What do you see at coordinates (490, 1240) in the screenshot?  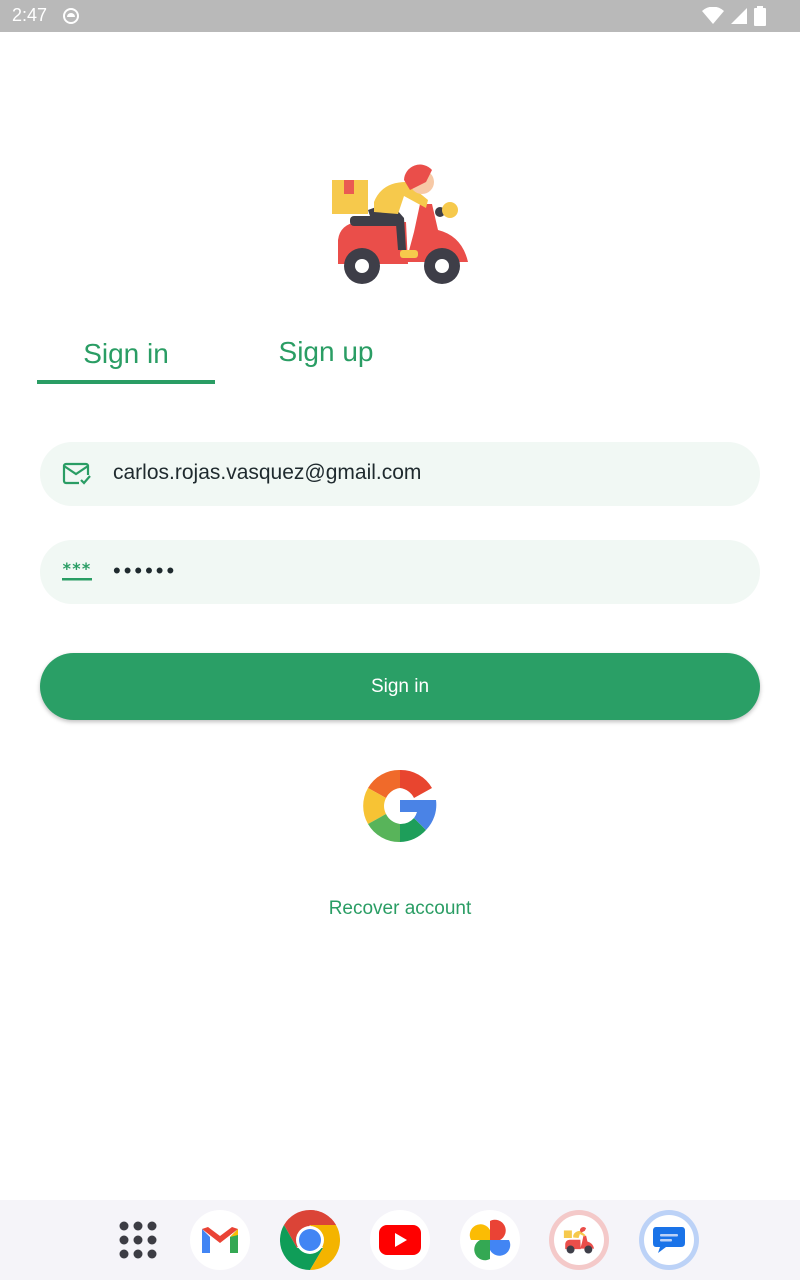 I see `photos-icon` at bounding box center [490, 1240].